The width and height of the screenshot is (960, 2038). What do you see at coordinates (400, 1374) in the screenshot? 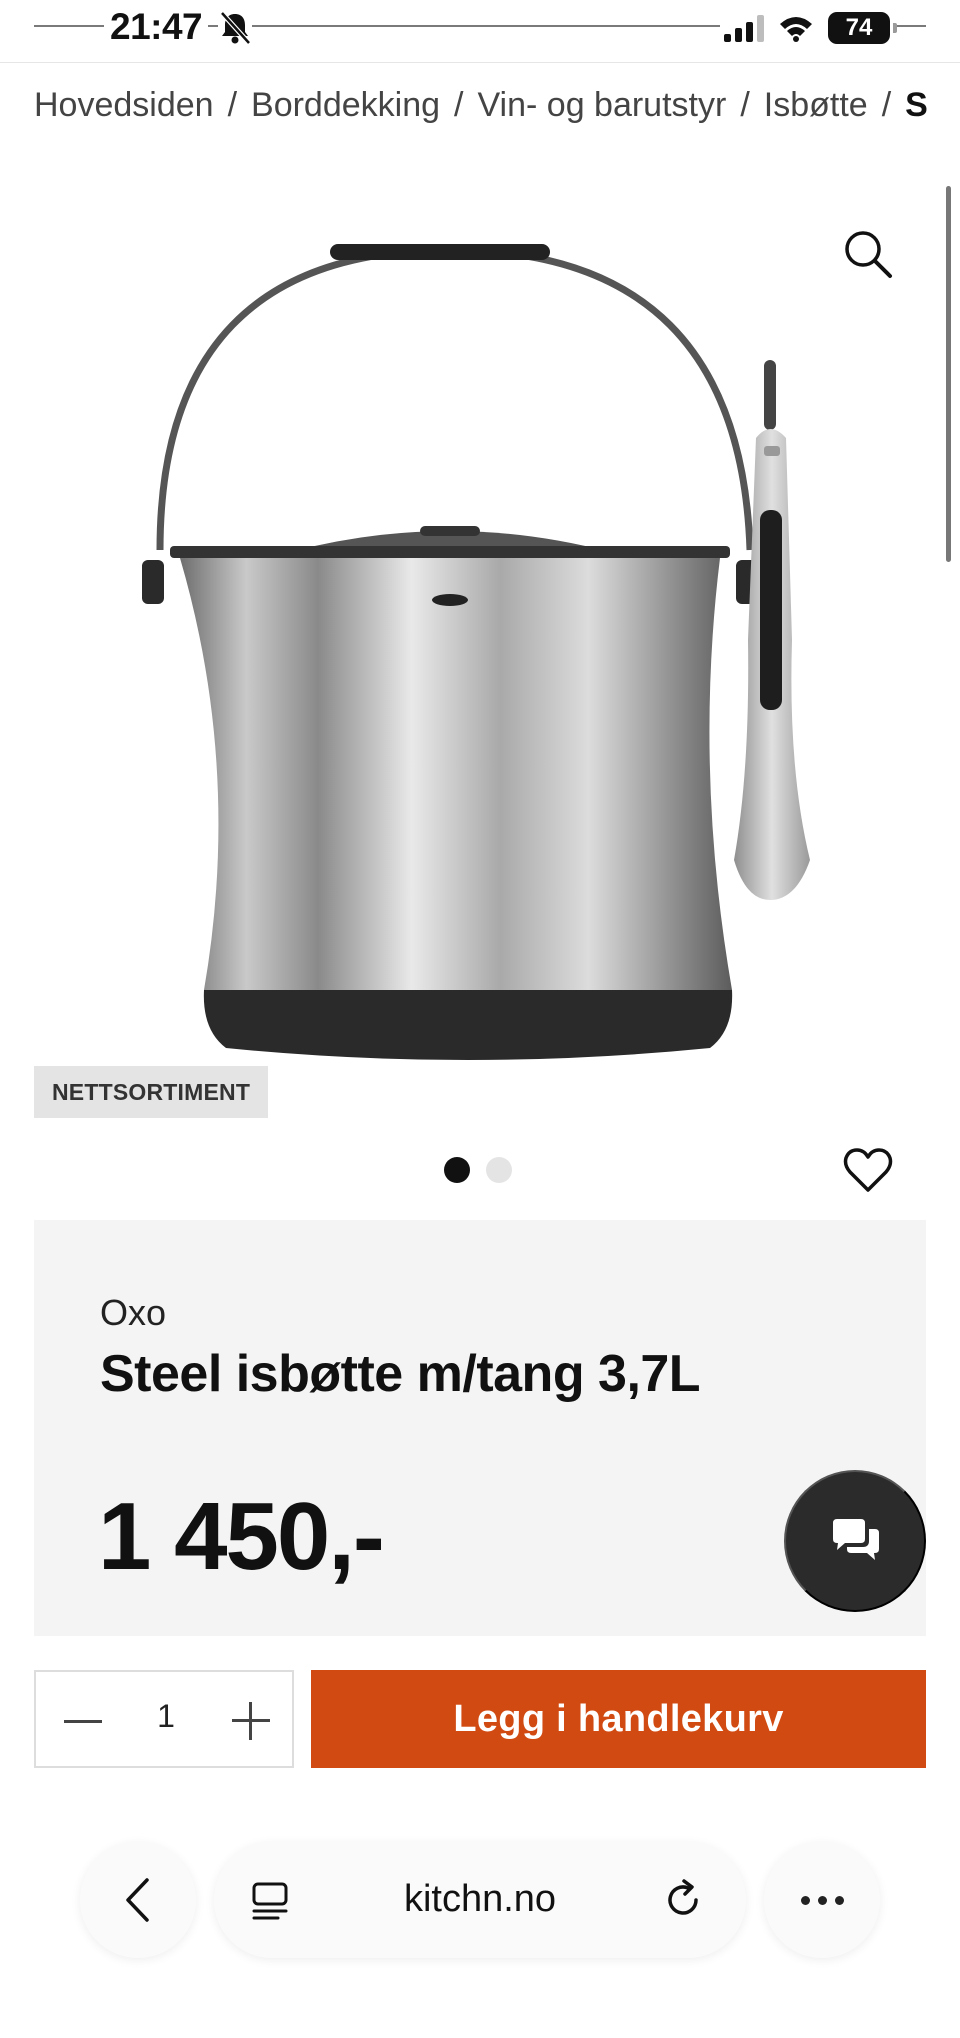
I see `product-title: Steel isbøtte m/tang 3,7L` at bounding box center [400, 1374].